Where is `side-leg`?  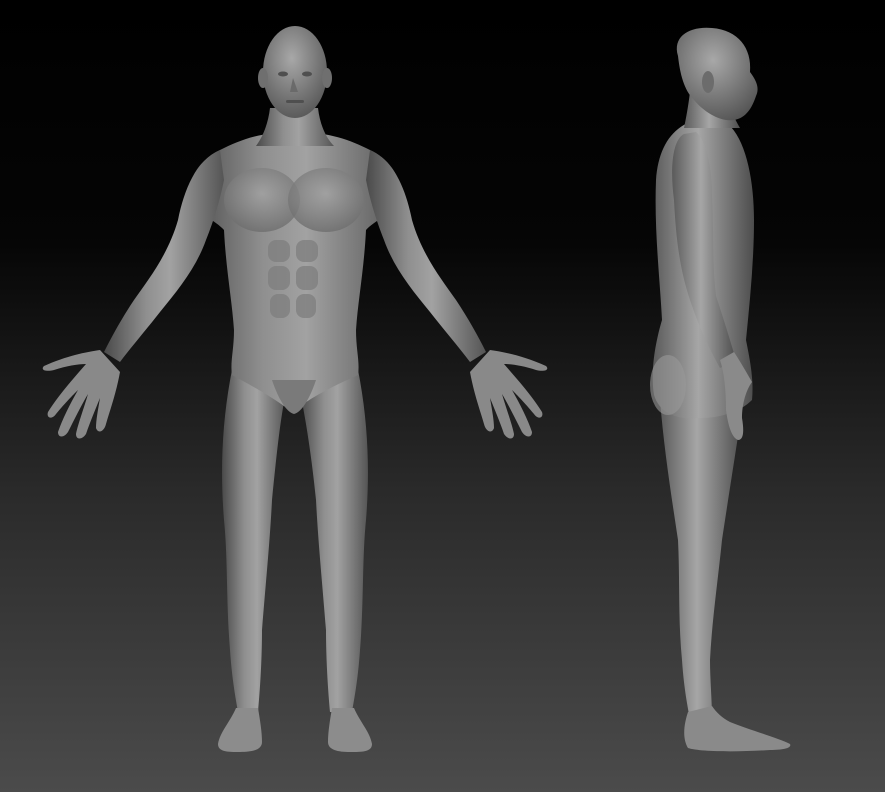 side-leg is located at coordinates (701, 560).